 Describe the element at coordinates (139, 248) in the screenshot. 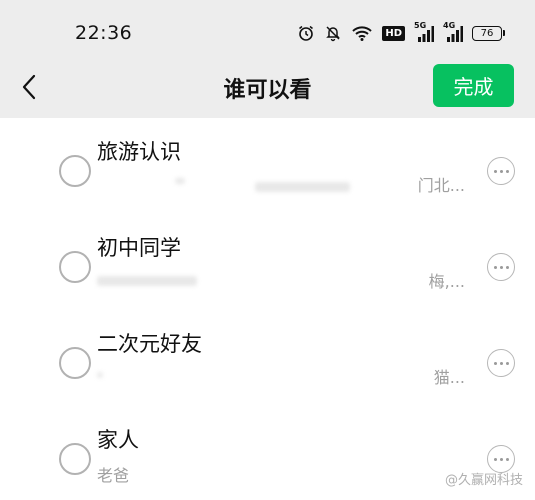

I see `group-title: 初中同学` at that location.